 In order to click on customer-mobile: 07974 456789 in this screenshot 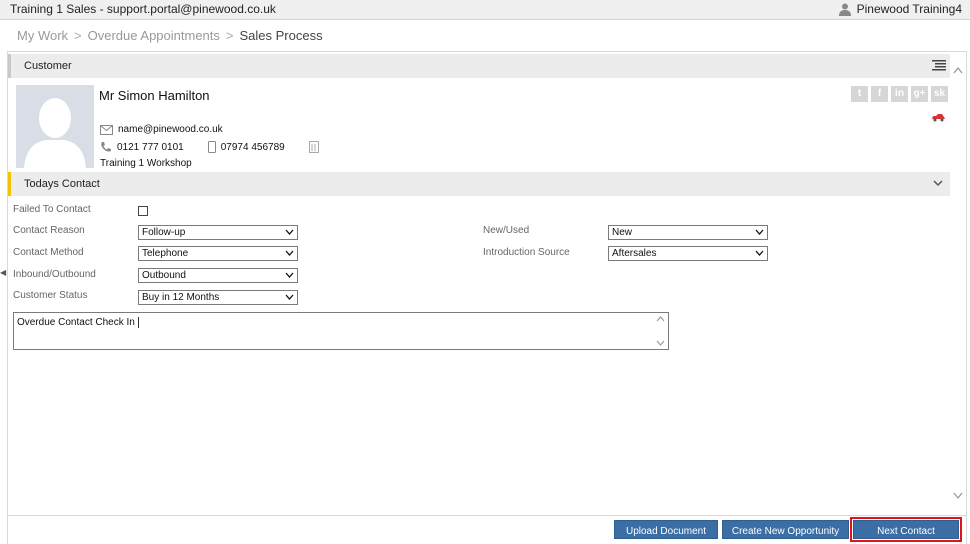, I will do `click(253, 147)`.